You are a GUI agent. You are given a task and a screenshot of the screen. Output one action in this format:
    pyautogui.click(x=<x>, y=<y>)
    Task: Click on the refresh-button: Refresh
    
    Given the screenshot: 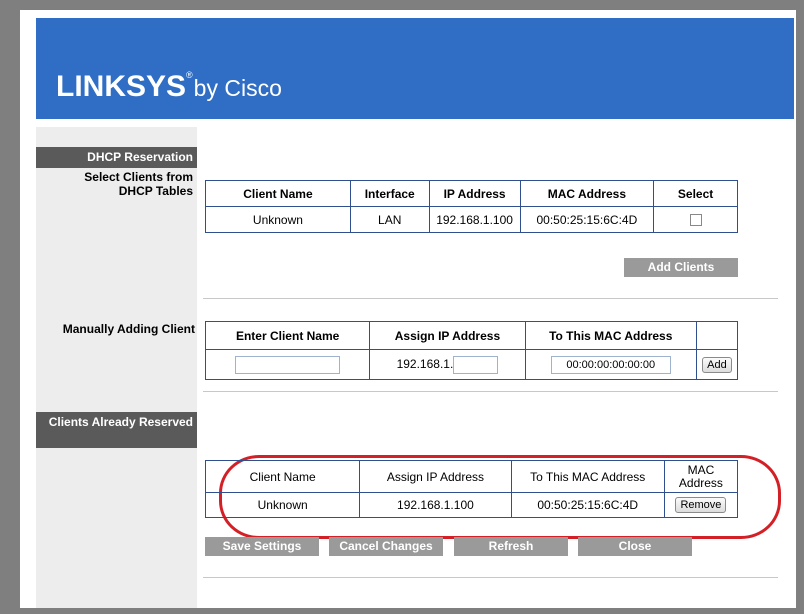 What is the action you would take?
    pyautogui.click(x=511, y=546)
    